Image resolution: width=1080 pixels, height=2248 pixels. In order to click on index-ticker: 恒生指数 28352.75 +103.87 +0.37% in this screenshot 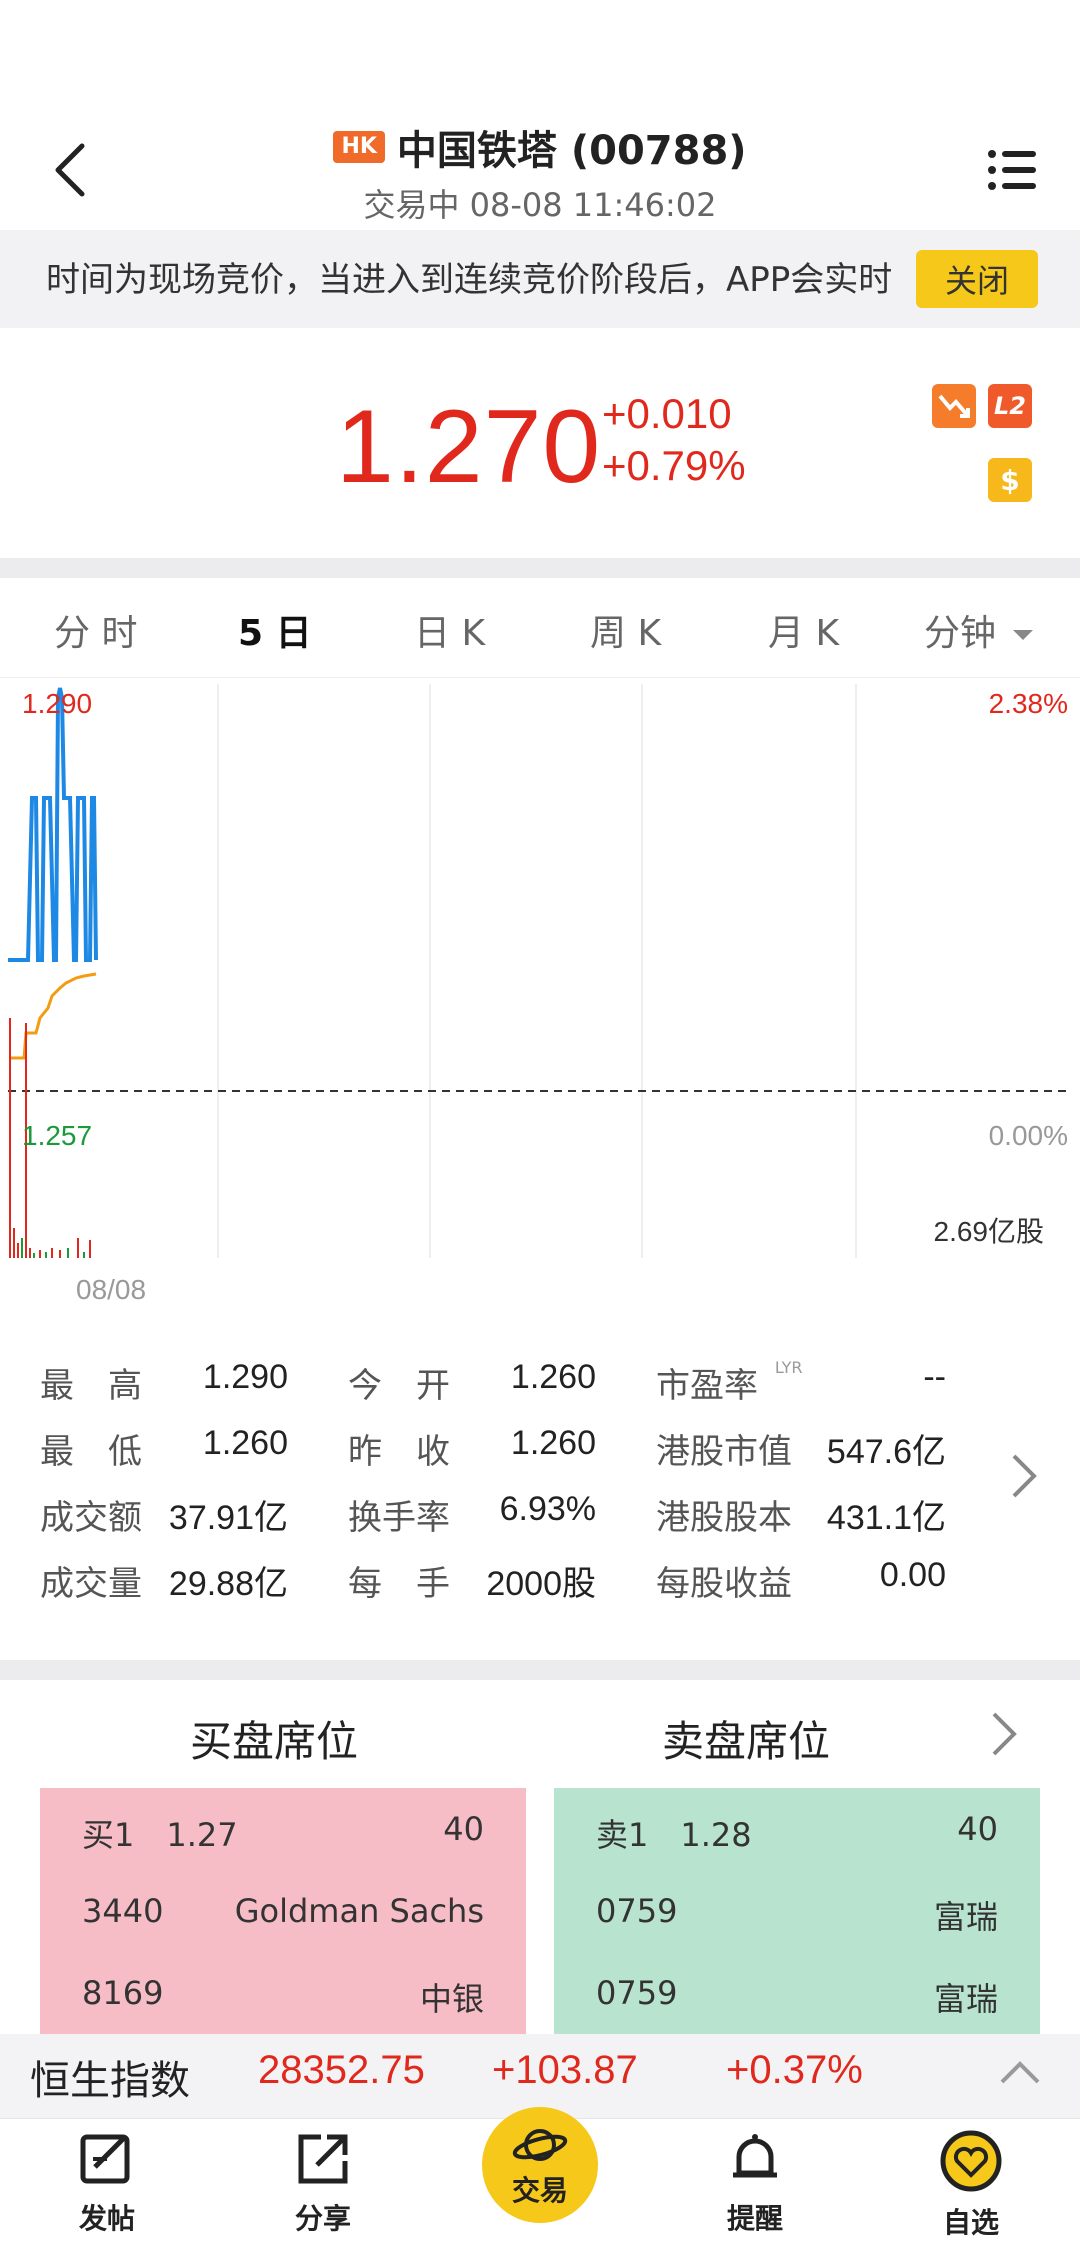, I will do `click(540, 2076)`.